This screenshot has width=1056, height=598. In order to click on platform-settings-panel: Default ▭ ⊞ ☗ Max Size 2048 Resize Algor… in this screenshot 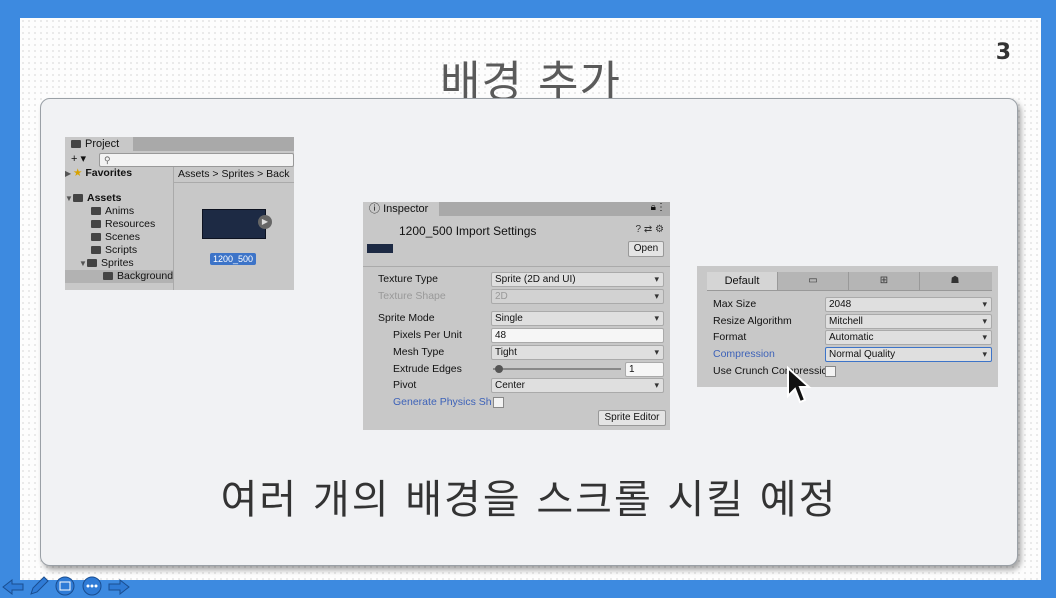, I will do `click(847, 326)`.